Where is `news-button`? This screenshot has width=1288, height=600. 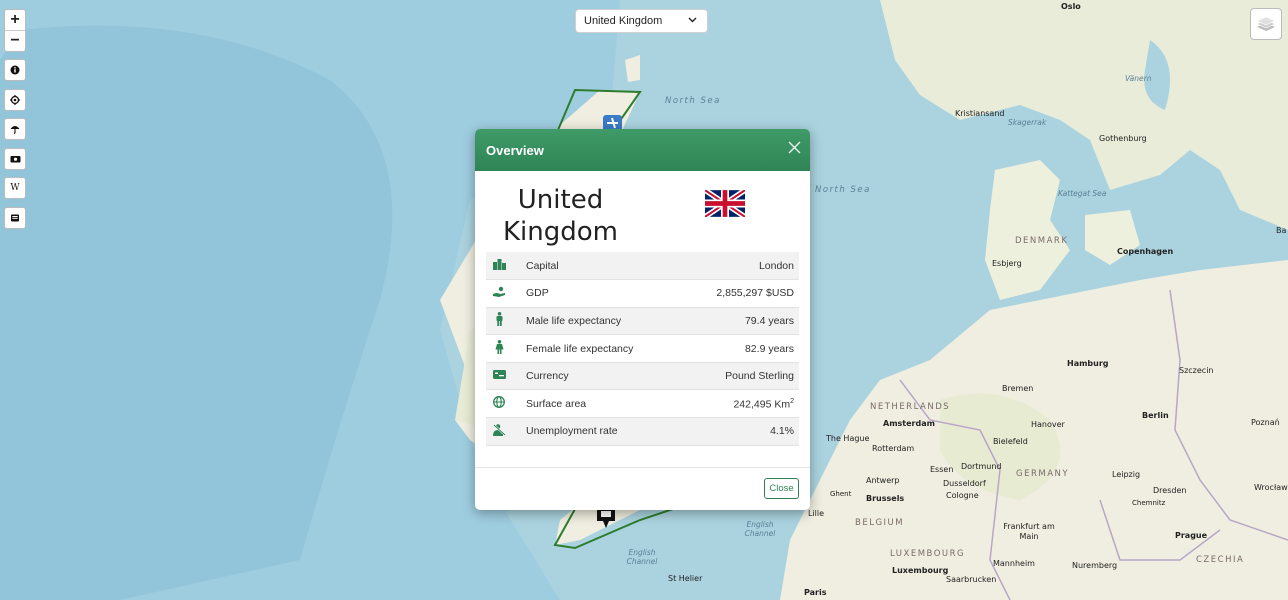
news-button is located at coordinates (15, 218).